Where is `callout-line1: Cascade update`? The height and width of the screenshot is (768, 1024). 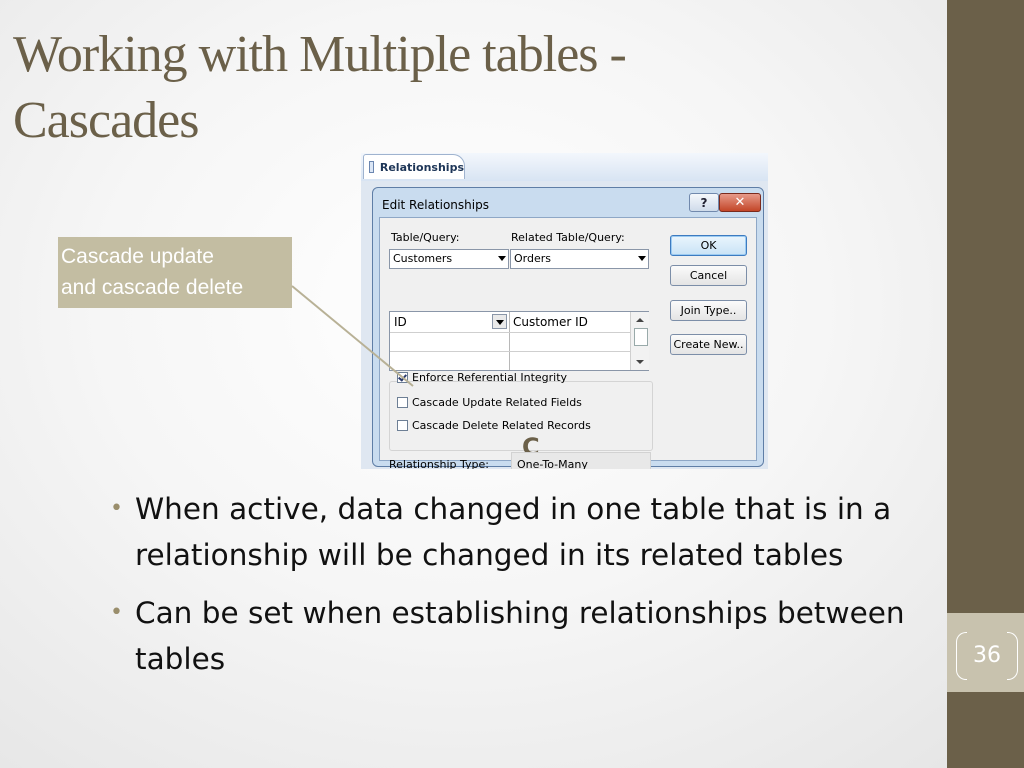 callout-line1: Cascade update is located at coordinates (137, 256).